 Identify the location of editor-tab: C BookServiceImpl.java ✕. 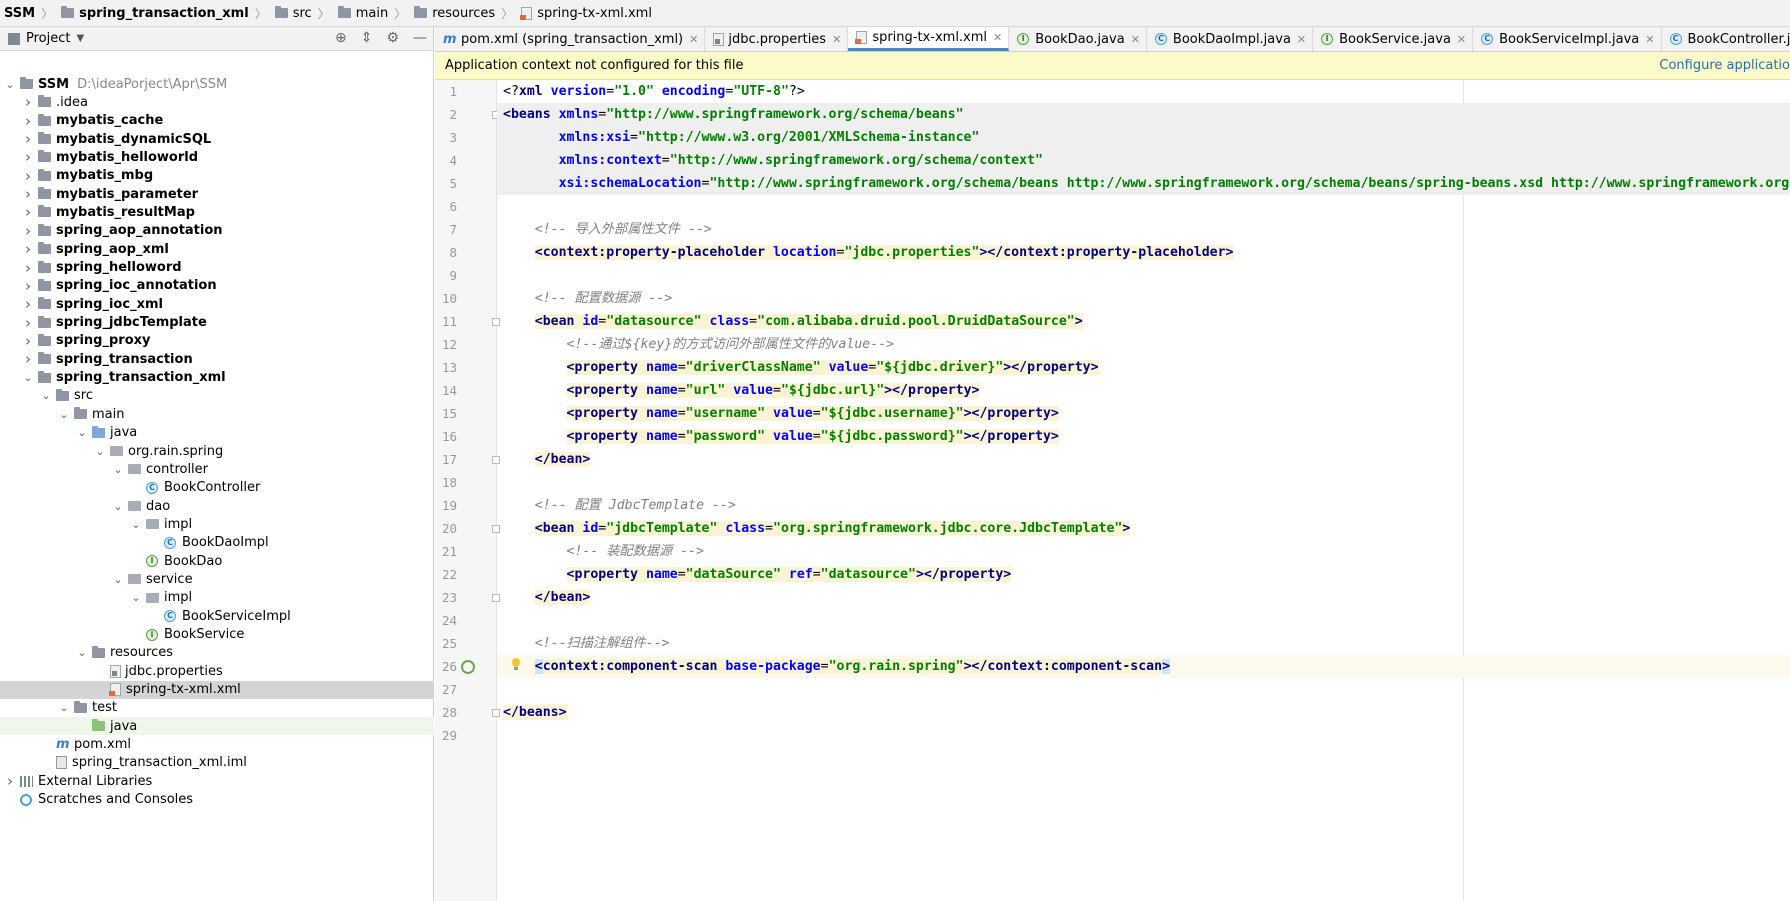
(1567, 39).